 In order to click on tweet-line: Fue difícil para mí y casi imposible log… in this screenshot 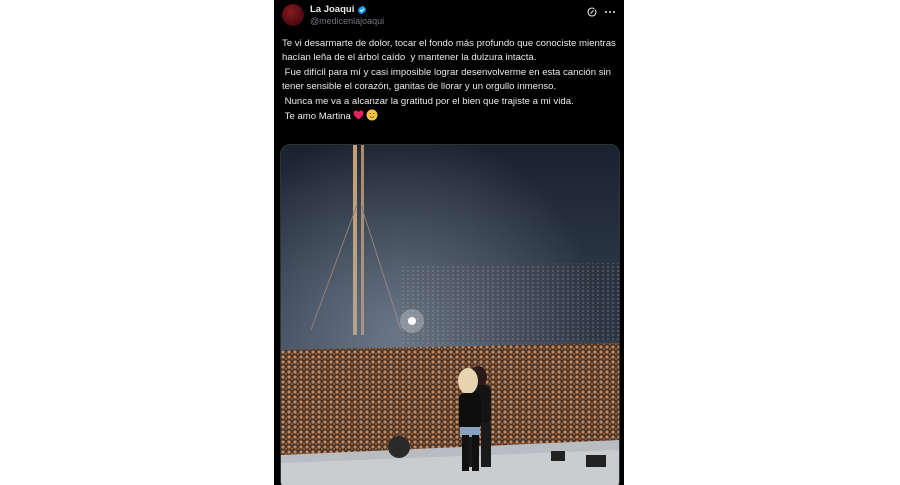, I will do `click(448, 79)`.